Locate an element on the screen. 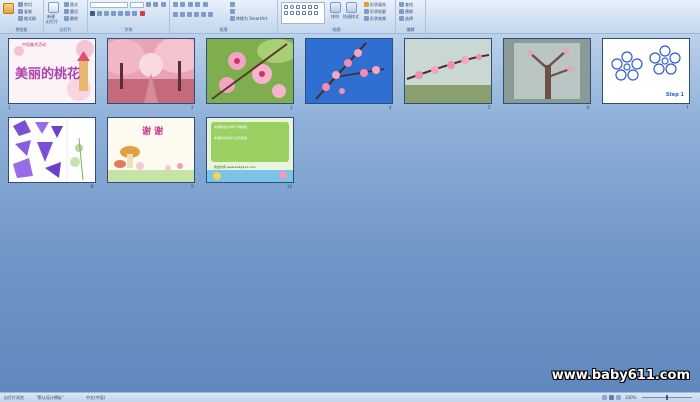  slide-thumbnail-1: 中班美术活动 美丽的桃花 is located at coordinates (52, 71).